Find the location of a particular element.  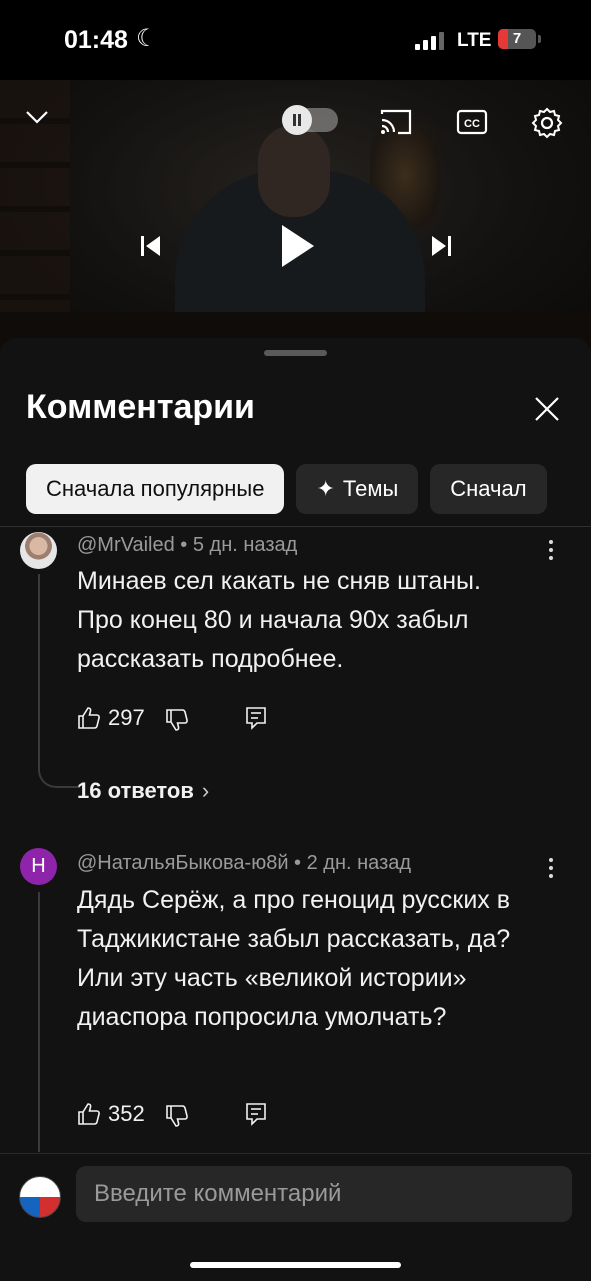

chip-newest-first: Сначал is located at coordinates (488, 489).